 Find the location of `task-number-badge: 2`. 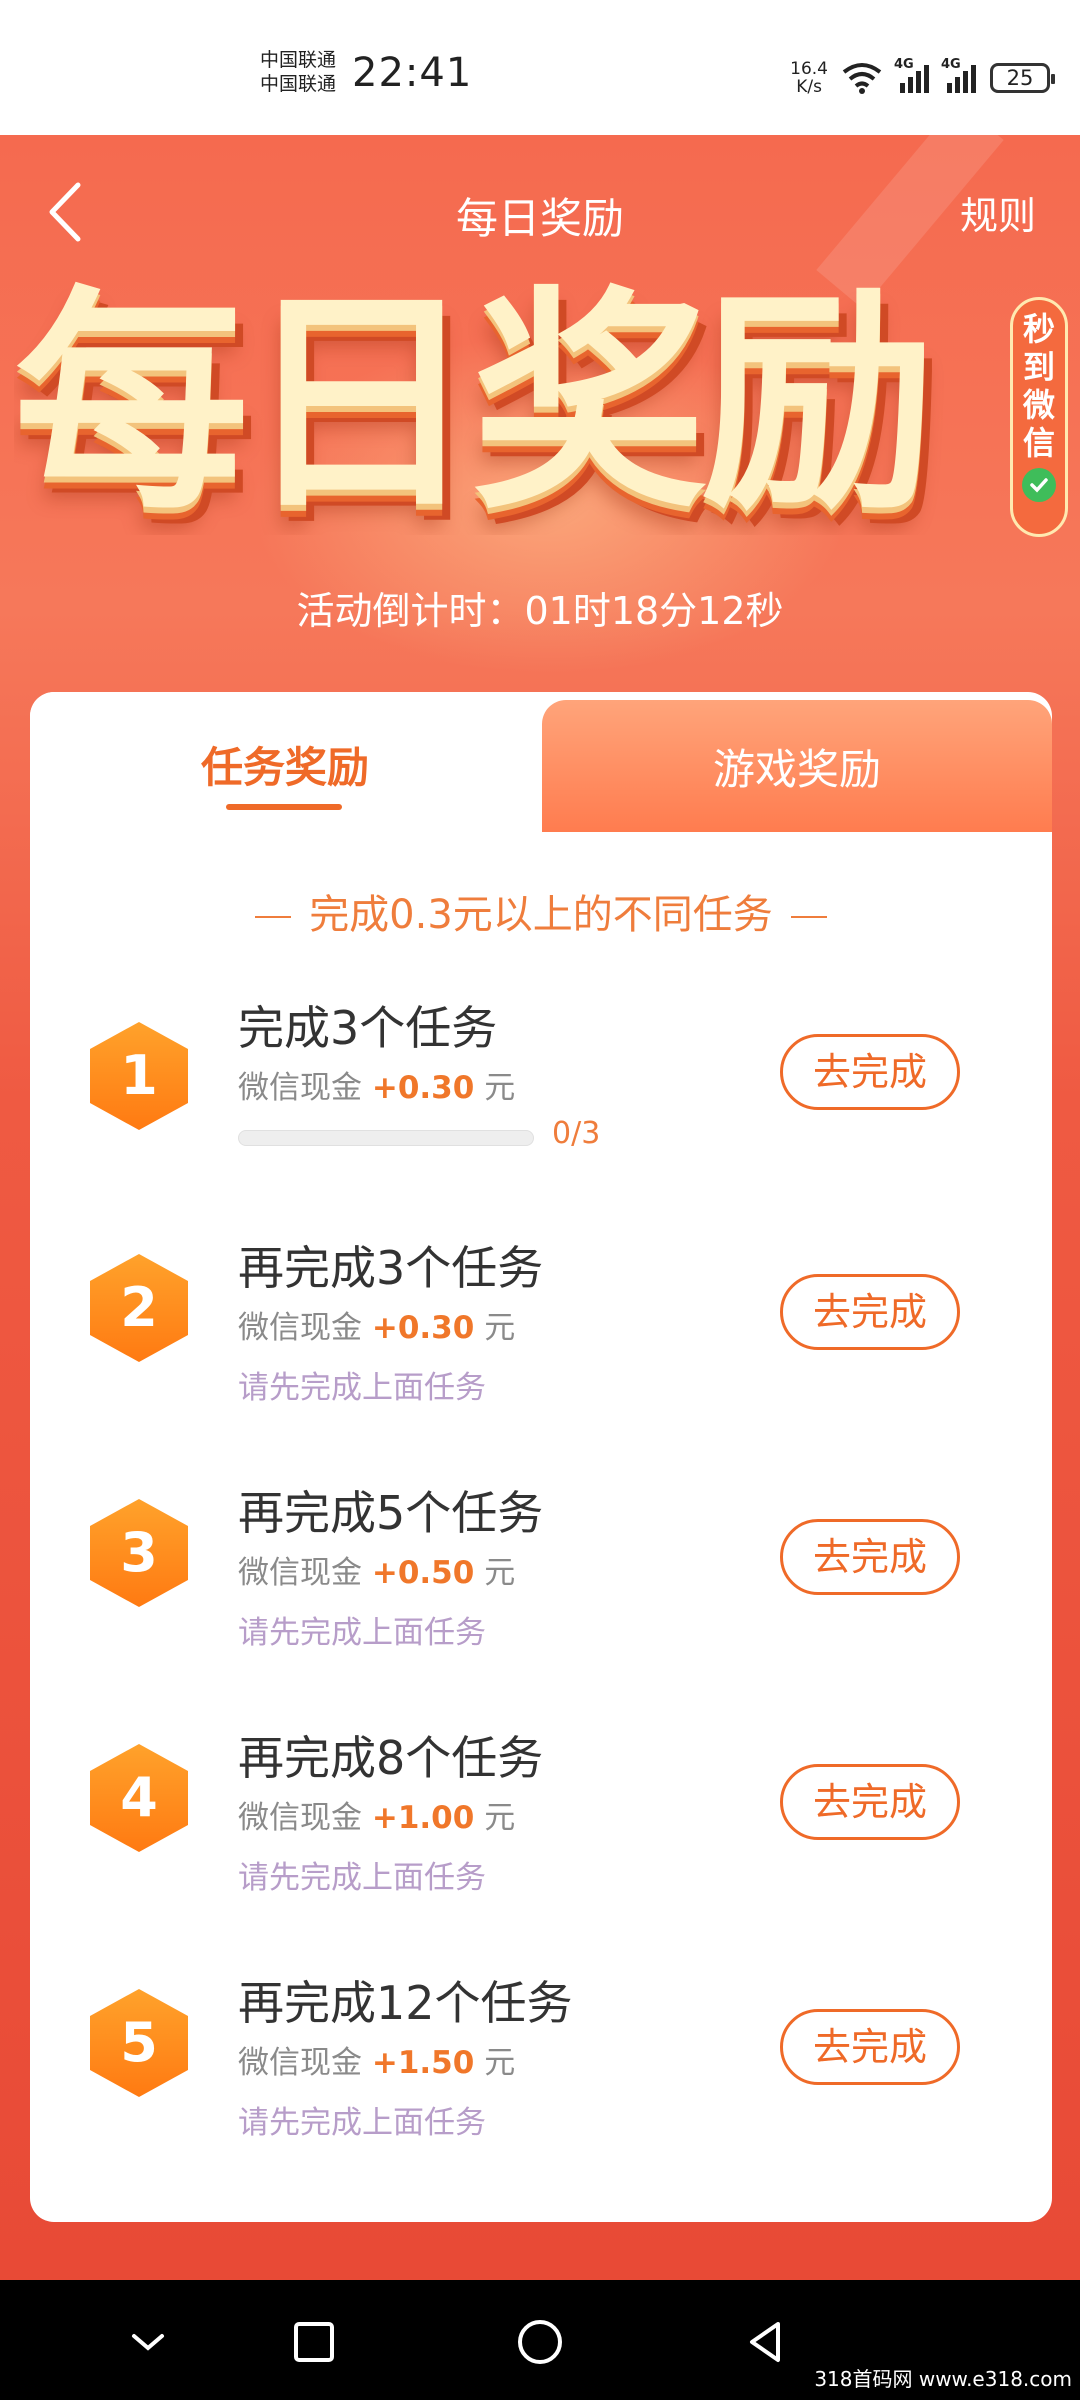

task-number-badge: 2 is located at coordinates (139, 1308).